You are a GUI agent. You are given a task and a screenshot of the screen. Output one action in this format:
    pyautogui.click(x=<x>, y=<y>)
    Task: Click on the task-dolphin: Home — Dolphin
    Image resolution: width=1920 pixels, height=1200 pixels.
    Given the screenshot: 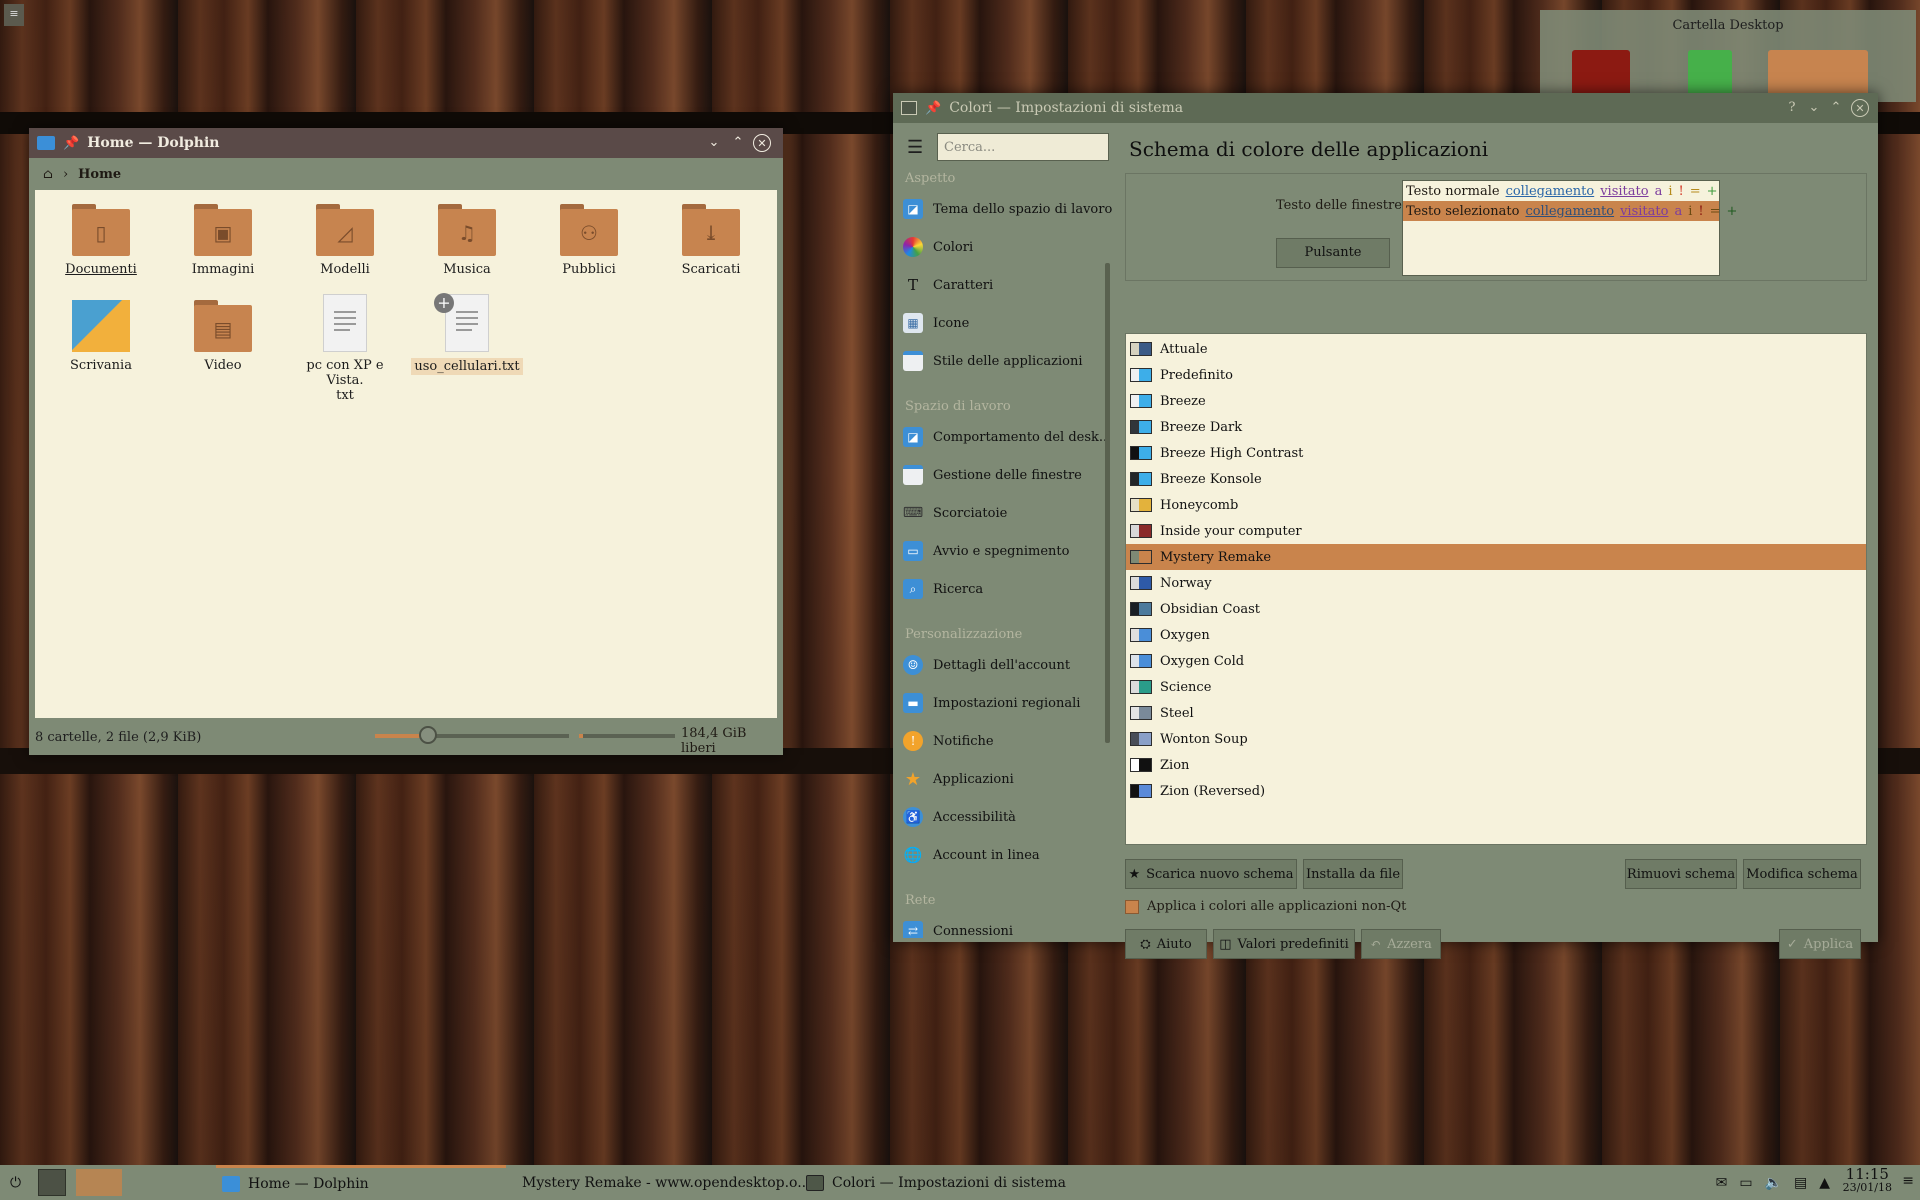 What is the action you would take?
    pyautogui.click(x=361, y=1182)
    